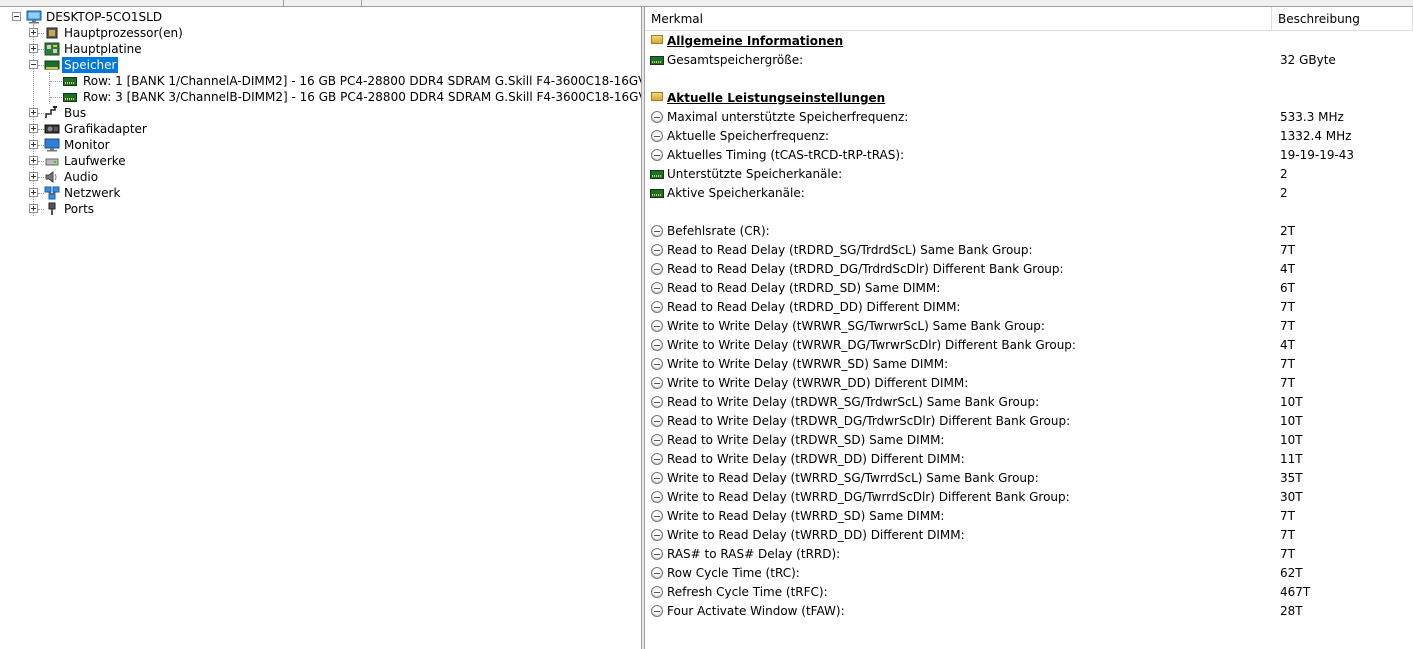  I want to click on tree-item-laufwerke: Laufwerke, so click(320, 161).